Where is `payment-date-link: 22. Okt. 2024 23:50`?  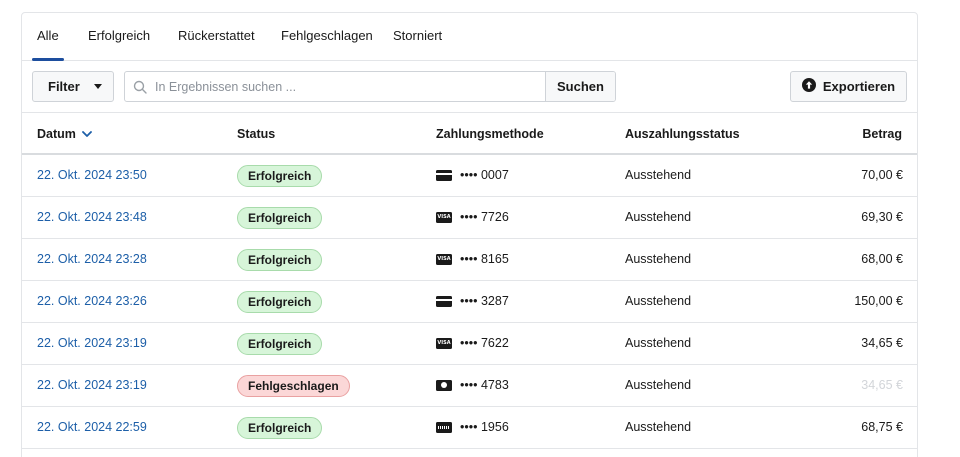
payment-date-link: 22. Okt. 2024 23:50 is located at coordinates (92, 175).